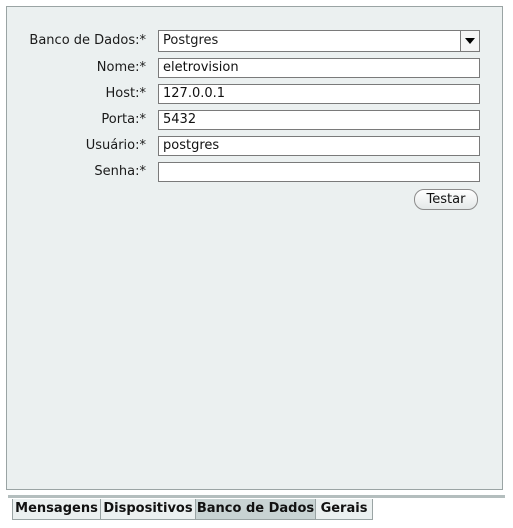  I want to click on tab-bar-divider, so click(256, 496).